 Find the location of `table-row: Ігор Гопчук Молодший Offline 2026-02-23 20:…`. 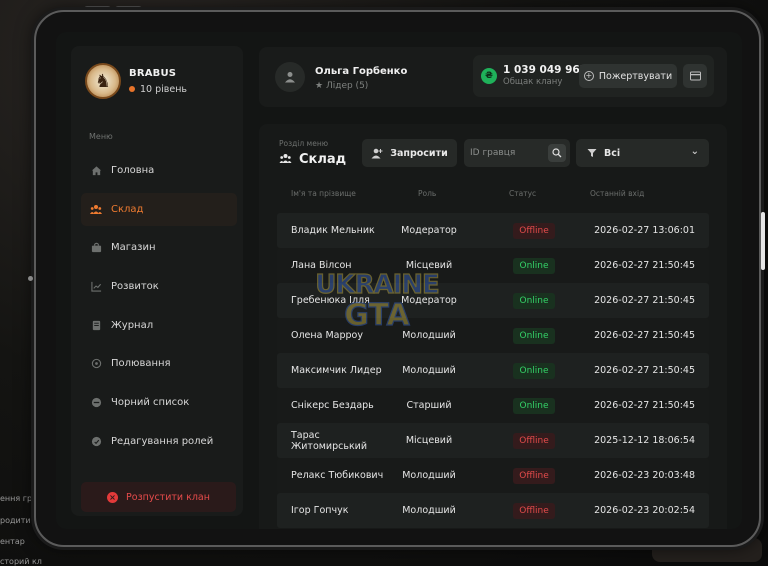

table-row: Ігор Гопчук Молодший Offline 2026-02-23 20:… is located at coordinates (493, 510).